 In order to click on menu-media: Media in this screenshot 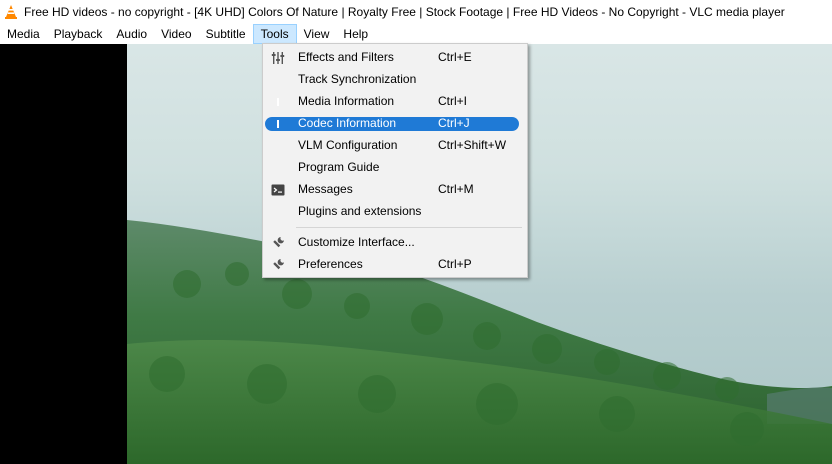, I will do `click(23, 34)`.